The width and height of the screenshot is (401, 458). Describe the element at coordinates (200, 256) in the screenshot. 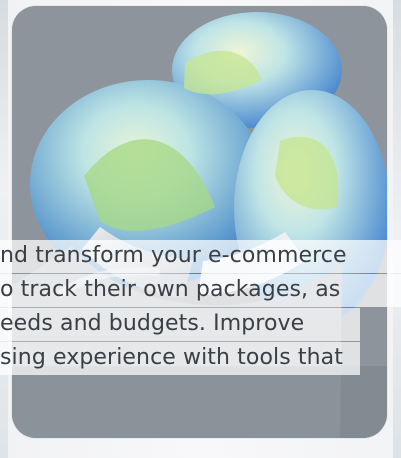

I see `hero-copy-line-1: nd transform your e-commerce` at that location.